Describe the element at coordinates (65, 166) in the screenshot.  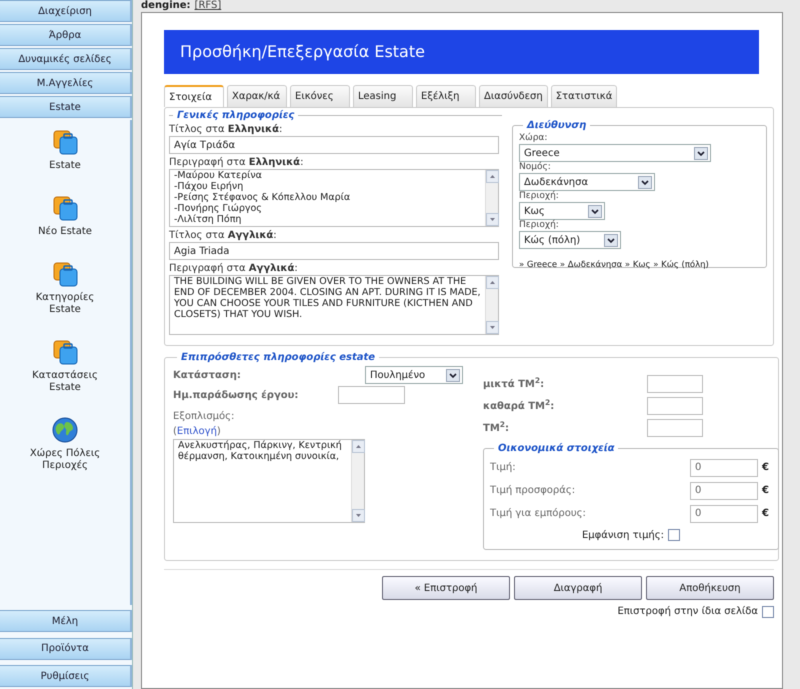
I see `sidebar-link: Estate` at that location.